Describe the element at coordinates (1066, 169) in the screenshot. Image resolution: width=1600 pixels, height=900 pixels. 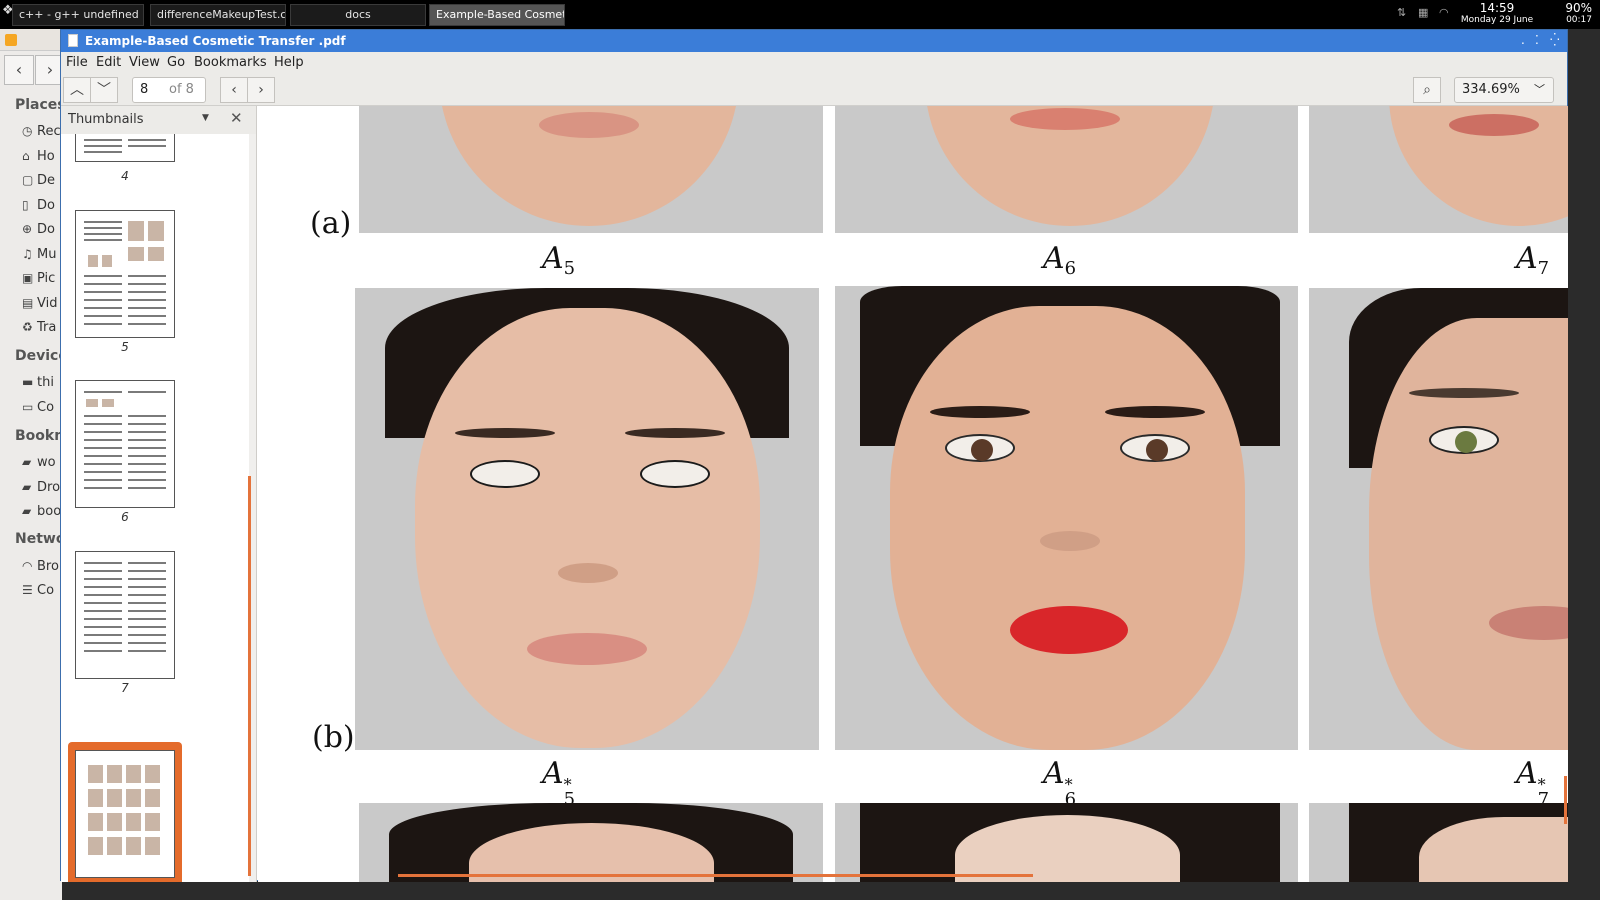
I see `figure-photo-a5-top` at that location.